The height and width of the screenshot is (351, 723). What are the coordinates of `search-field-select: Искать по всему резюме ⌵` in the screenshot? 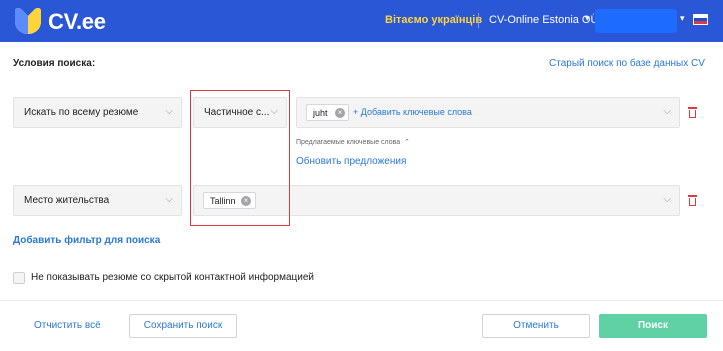 It's located at (97, 112).